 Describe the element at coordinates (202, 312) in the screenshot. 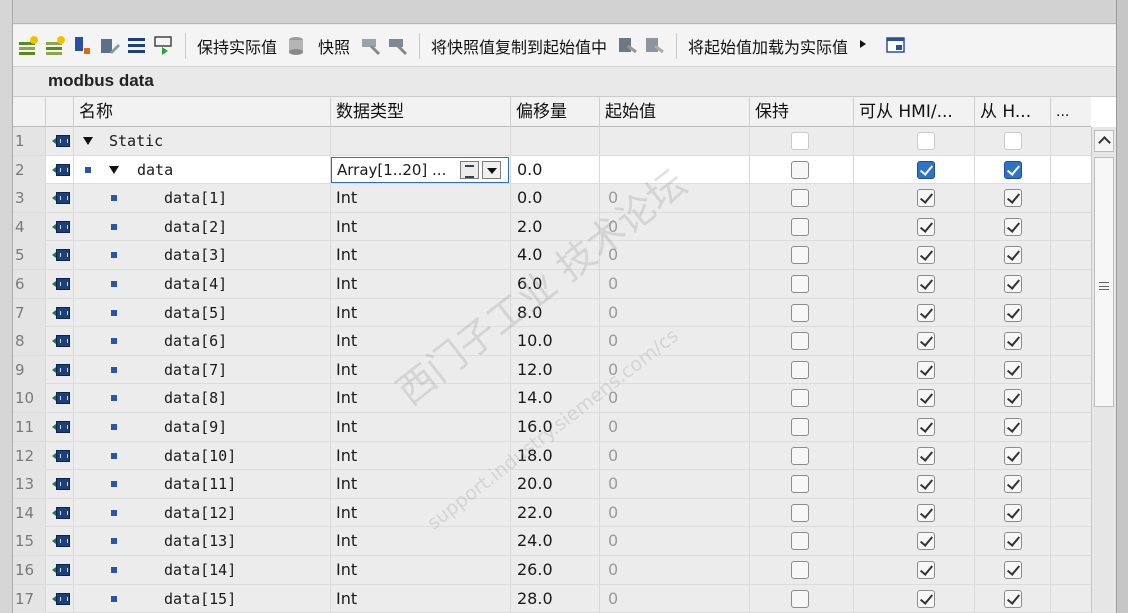

I see `name-cell: data[5]` at that location.